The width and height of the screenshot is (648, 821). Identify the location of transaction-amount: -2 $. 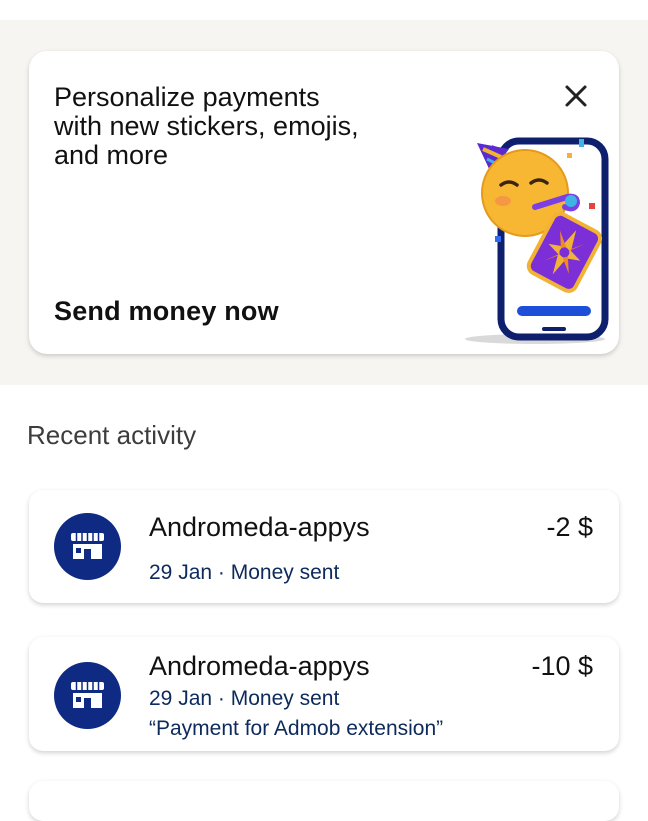
(569, 527).